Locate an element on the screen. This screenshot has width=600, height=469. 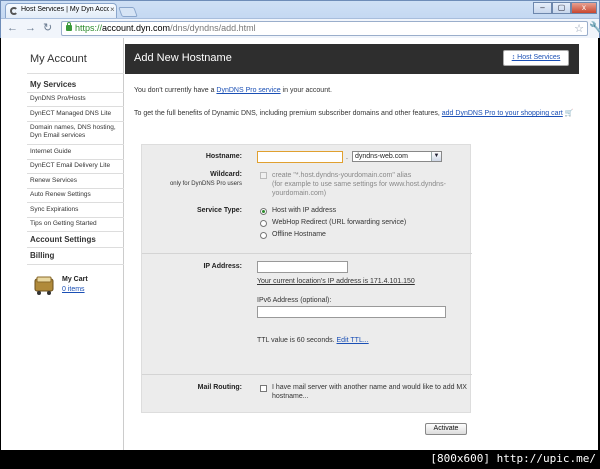
hostname-input is located at coordinates (300, 157).